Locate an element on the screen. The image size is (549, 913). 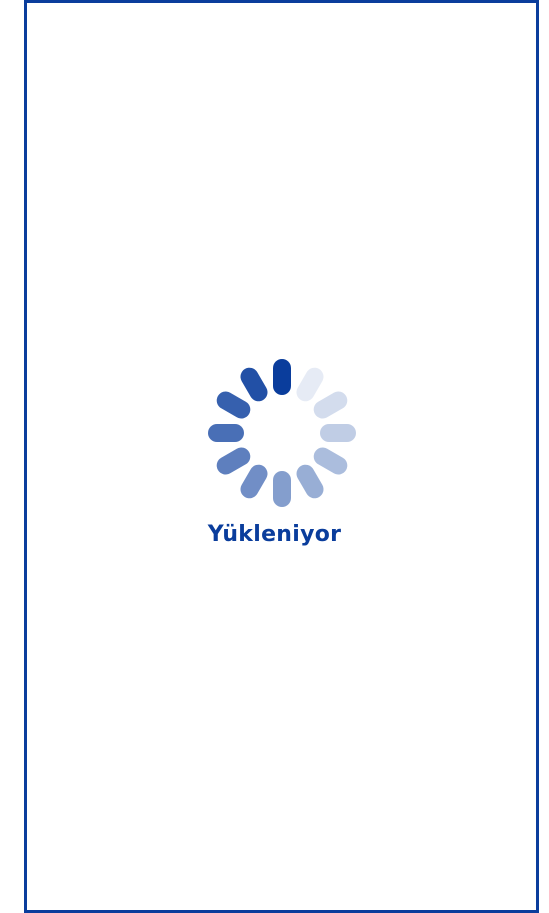
loading-label: Yükleniyor is located at coordinates (274, 534).